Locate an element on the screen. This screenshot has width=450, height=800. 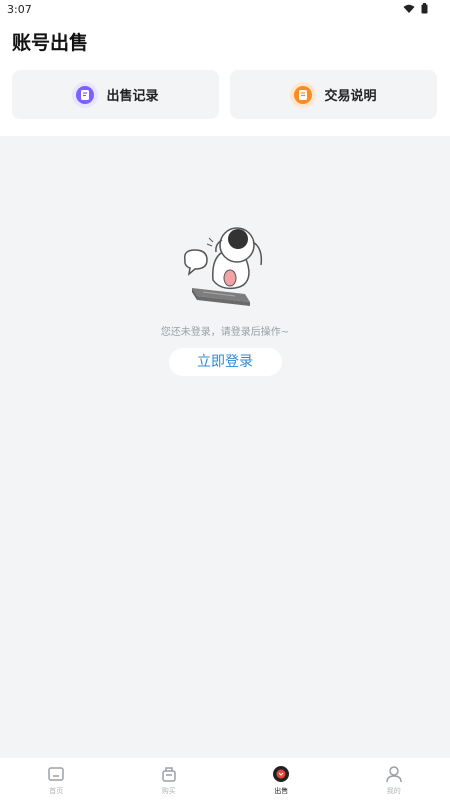
sale-record-icon is located at coordinates (85, 94).